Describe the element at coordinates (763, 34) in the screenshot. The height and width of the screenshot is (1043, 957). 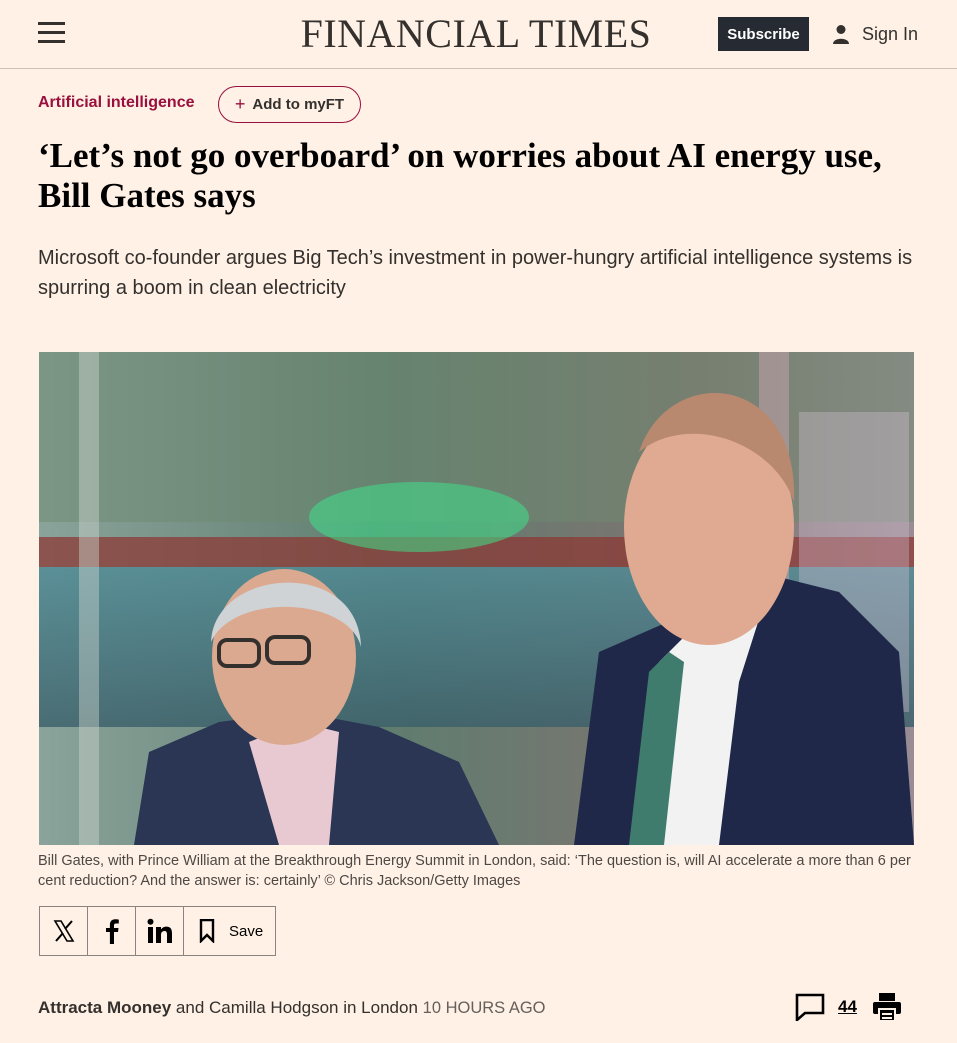
I see `subscribe-button: Subscribe` at that location.